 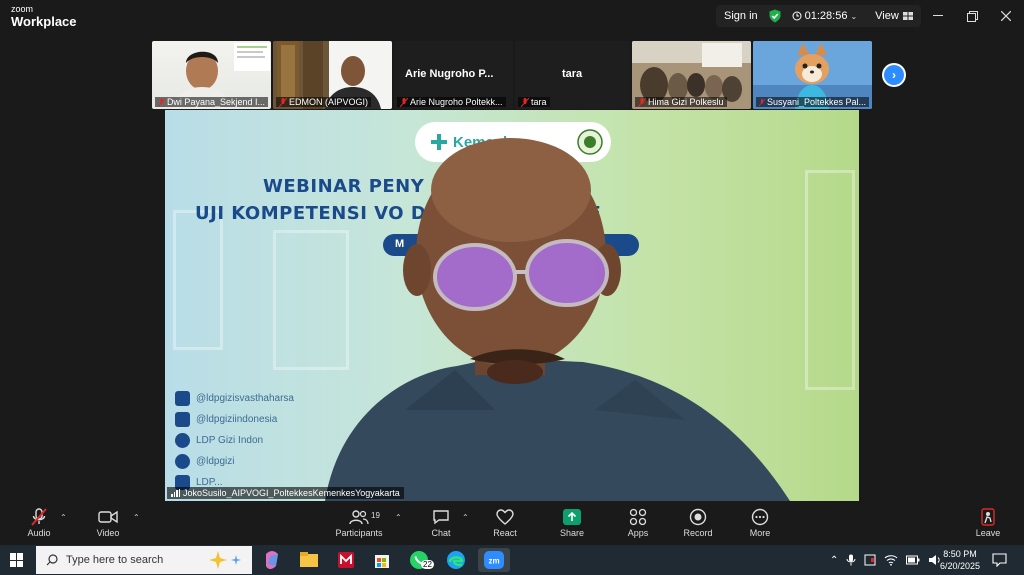 I want to click on minimize-button, so click(x=938, y=16).